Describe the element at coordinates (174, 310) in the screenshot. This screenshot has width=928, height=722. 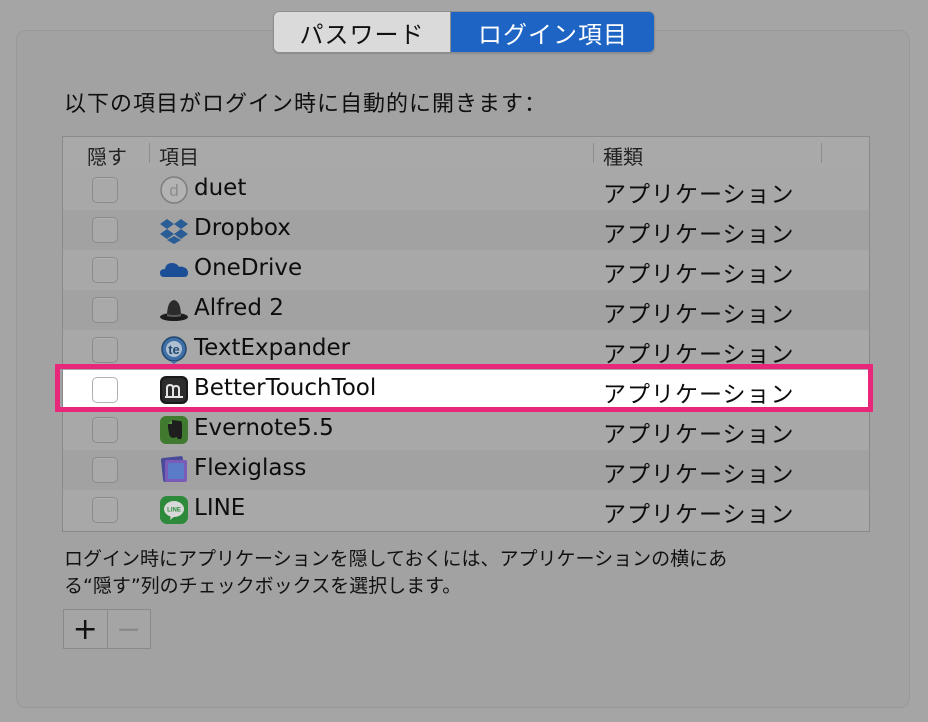
I see `alfred-icon` at that location.